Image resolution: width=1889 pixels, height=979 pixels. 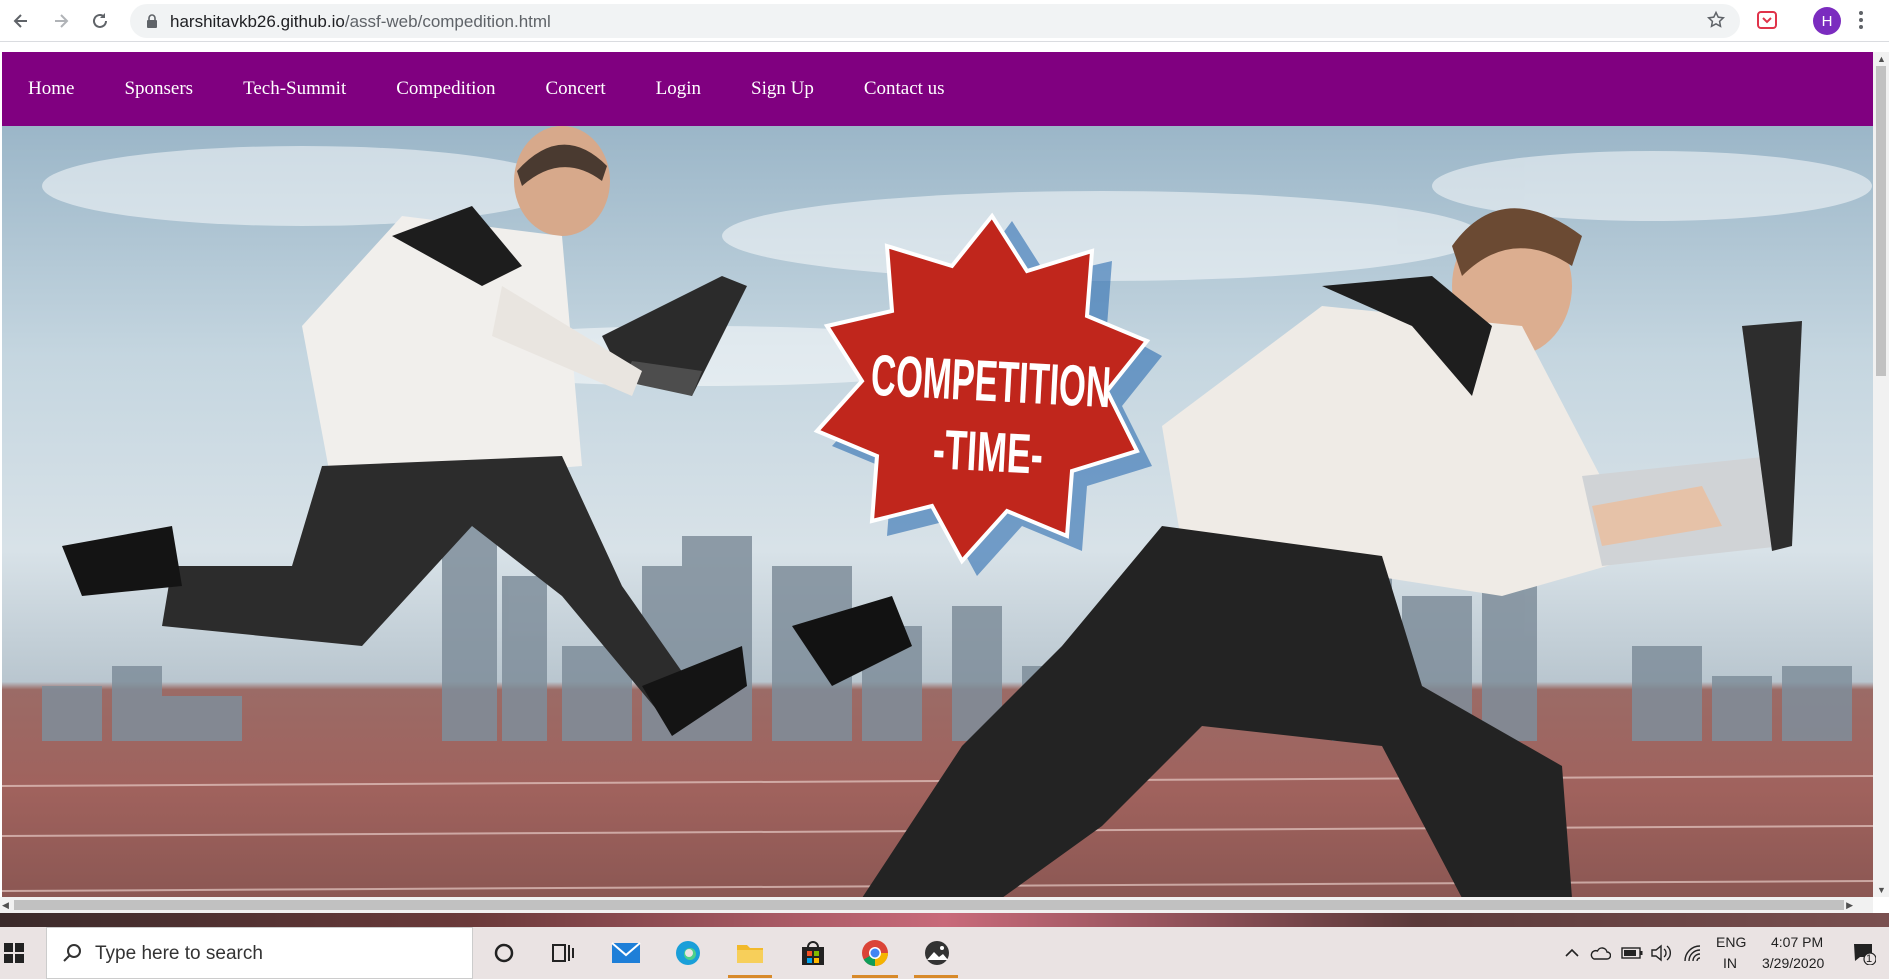 I want to click on photos-app-icon, so click(x=937, y=953).